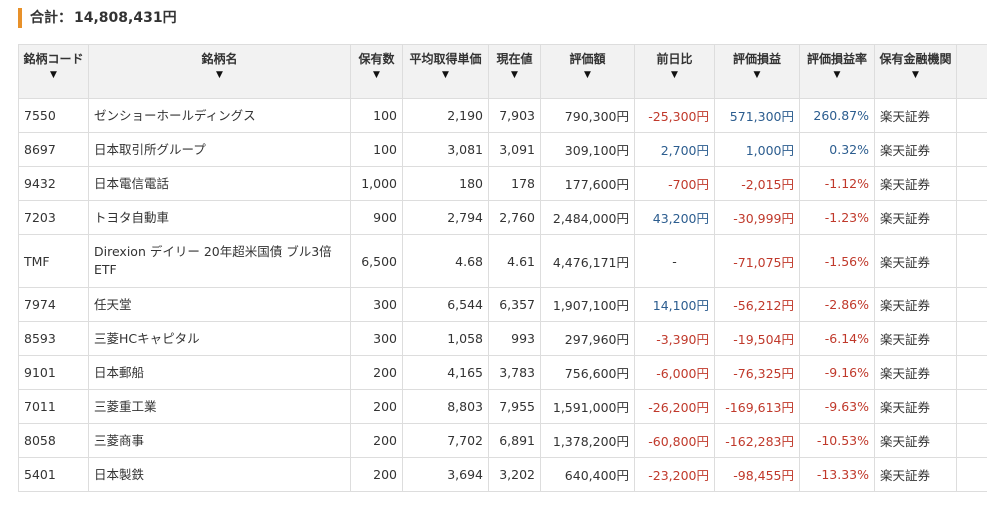  What do you see at coordinates (53, 406) in the screenshot?
I see `cell-code: 7011` at bounding box center [53, 406].